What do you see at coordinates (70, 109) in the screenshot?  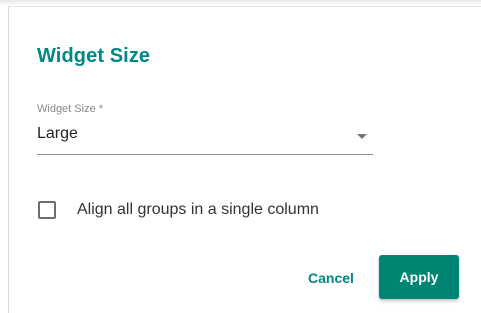 I see `widget-size-label: Widget Size *` at bounding box center [70, 109].